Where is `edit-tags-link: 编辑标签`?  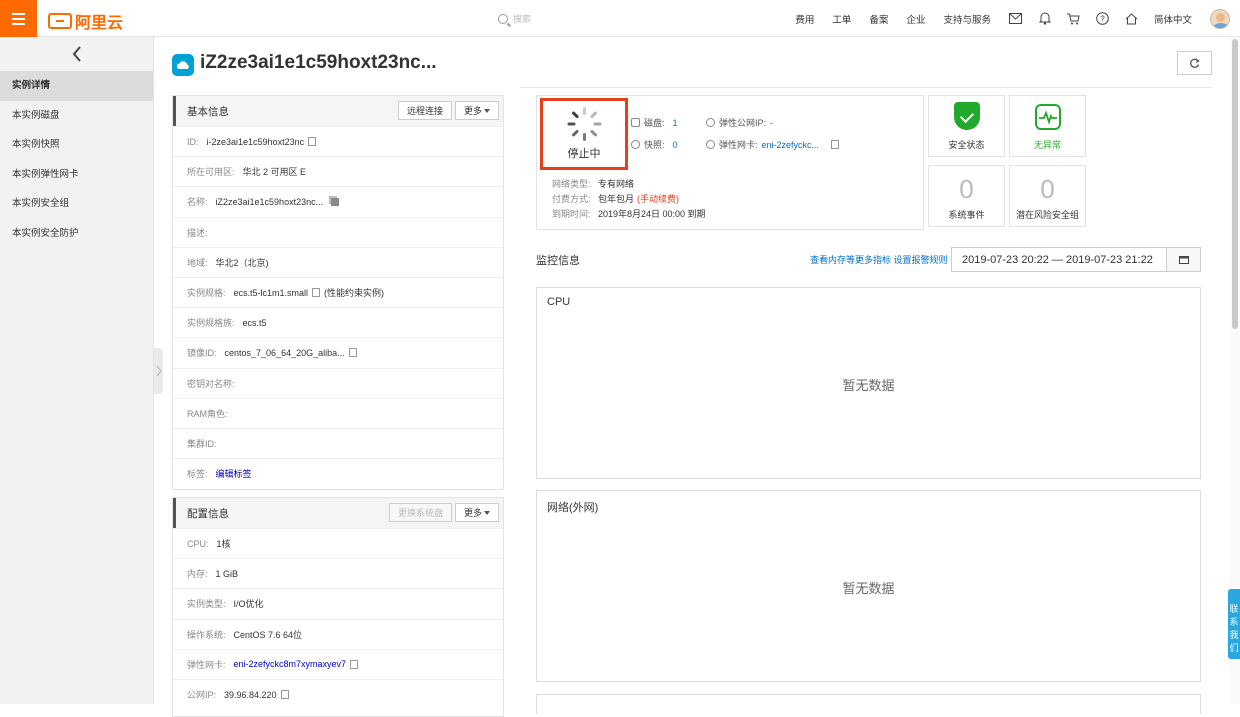
edit-tags-link: 编辑标签 is located at coordinates (234, 473).